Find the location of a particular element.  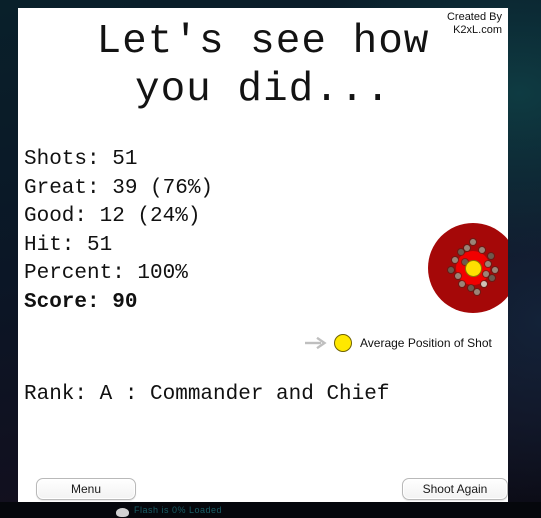

title-line-1: Let's see how is located at coordinates (263, 42).